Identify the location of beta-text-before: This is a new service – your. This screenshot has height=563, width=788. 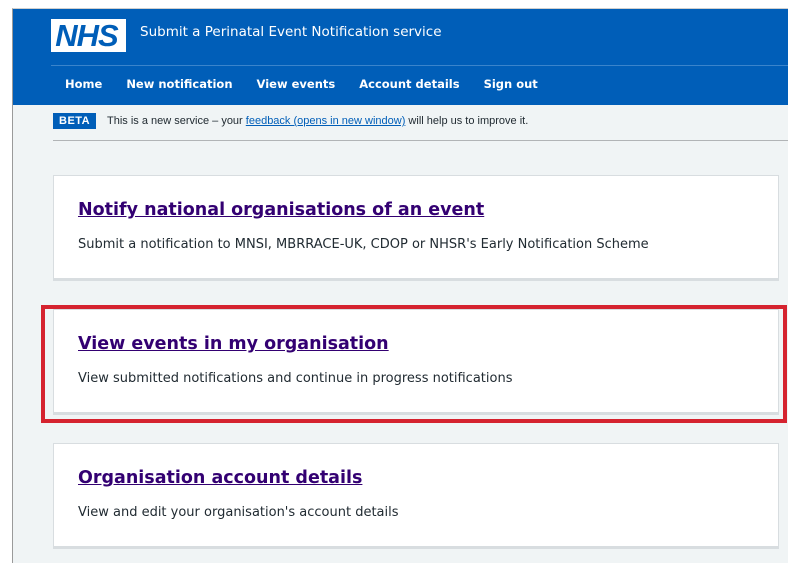
(176, 121).